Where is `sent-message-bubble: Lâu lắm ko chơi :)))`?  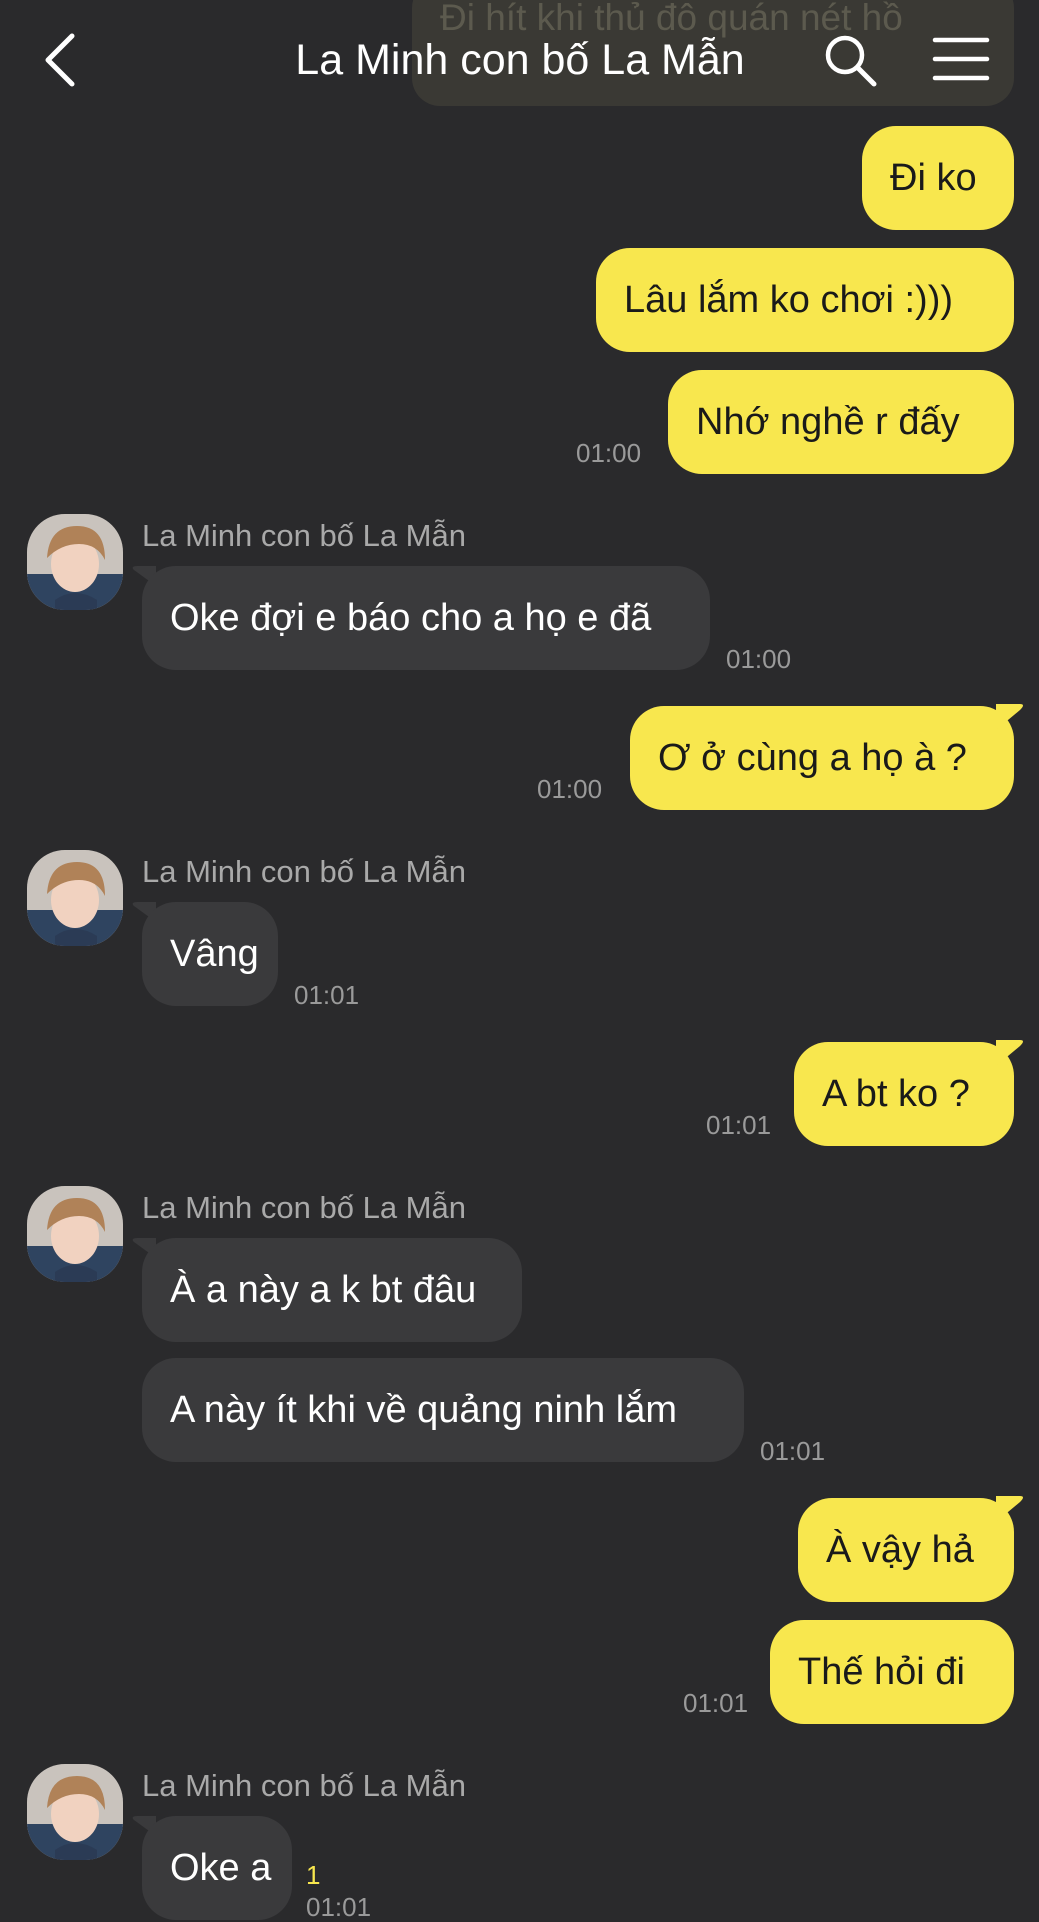
sent-message-bubble: Lâu lắm ko chơi :))) is located at coordinates (805, 300).